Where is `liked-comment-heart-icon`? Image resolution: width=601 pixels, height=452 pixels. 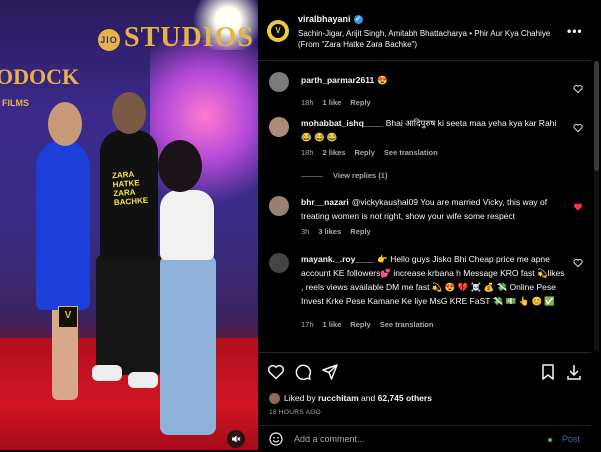 liked-comment-heart-icon is located at coordinates (578, 207).